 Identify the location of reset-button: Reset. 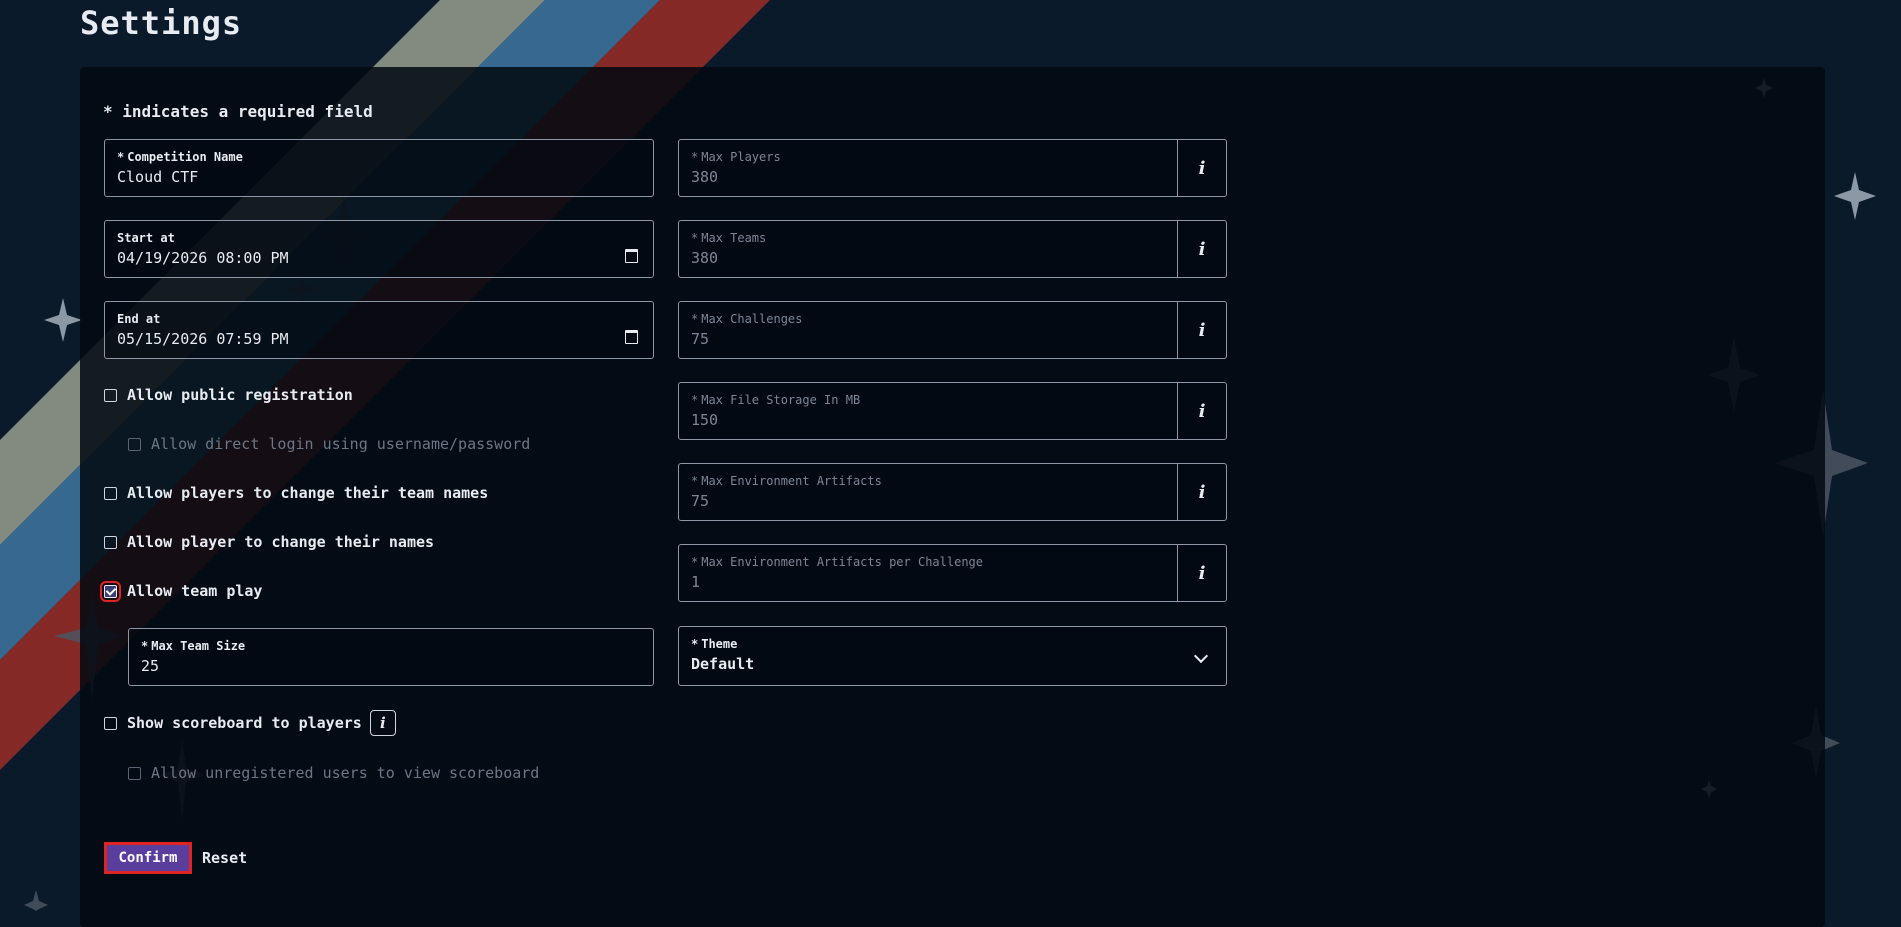
(224, 858).